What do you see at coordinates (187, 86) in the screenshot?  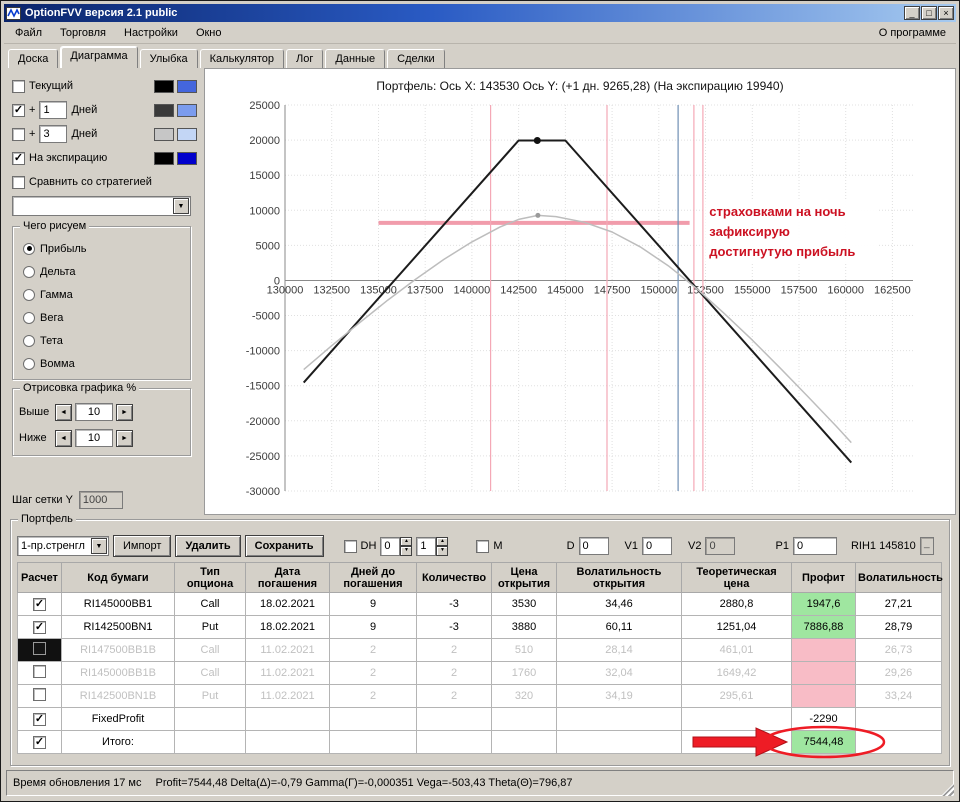 I see `current-color2-swatch` at bounding box center [187, 86].